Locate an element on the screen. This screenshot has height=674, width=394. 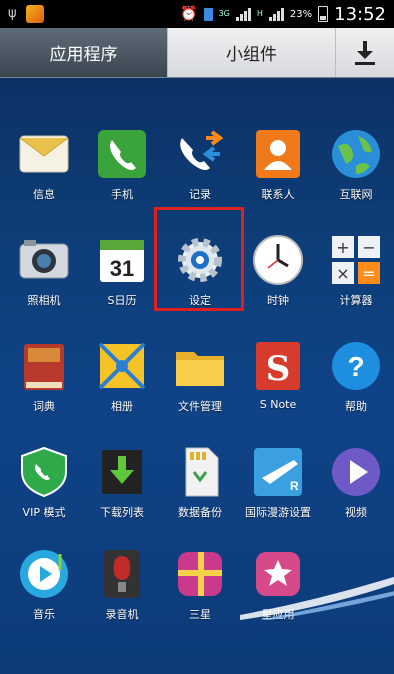
download-list-icon is located at coordinates (122, 472).